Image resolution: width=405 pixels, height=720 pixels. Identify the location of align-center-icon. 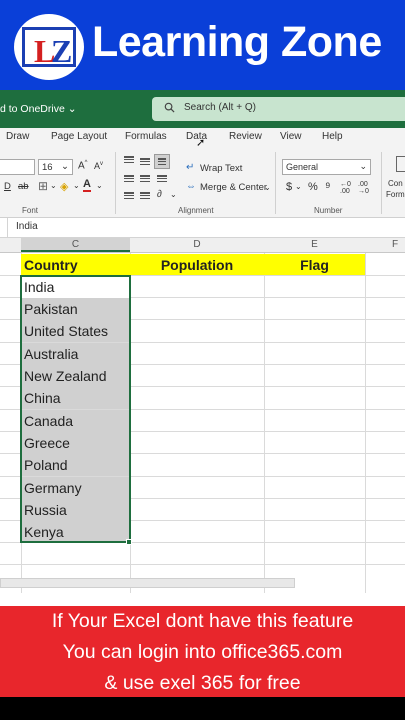
(145, 178).